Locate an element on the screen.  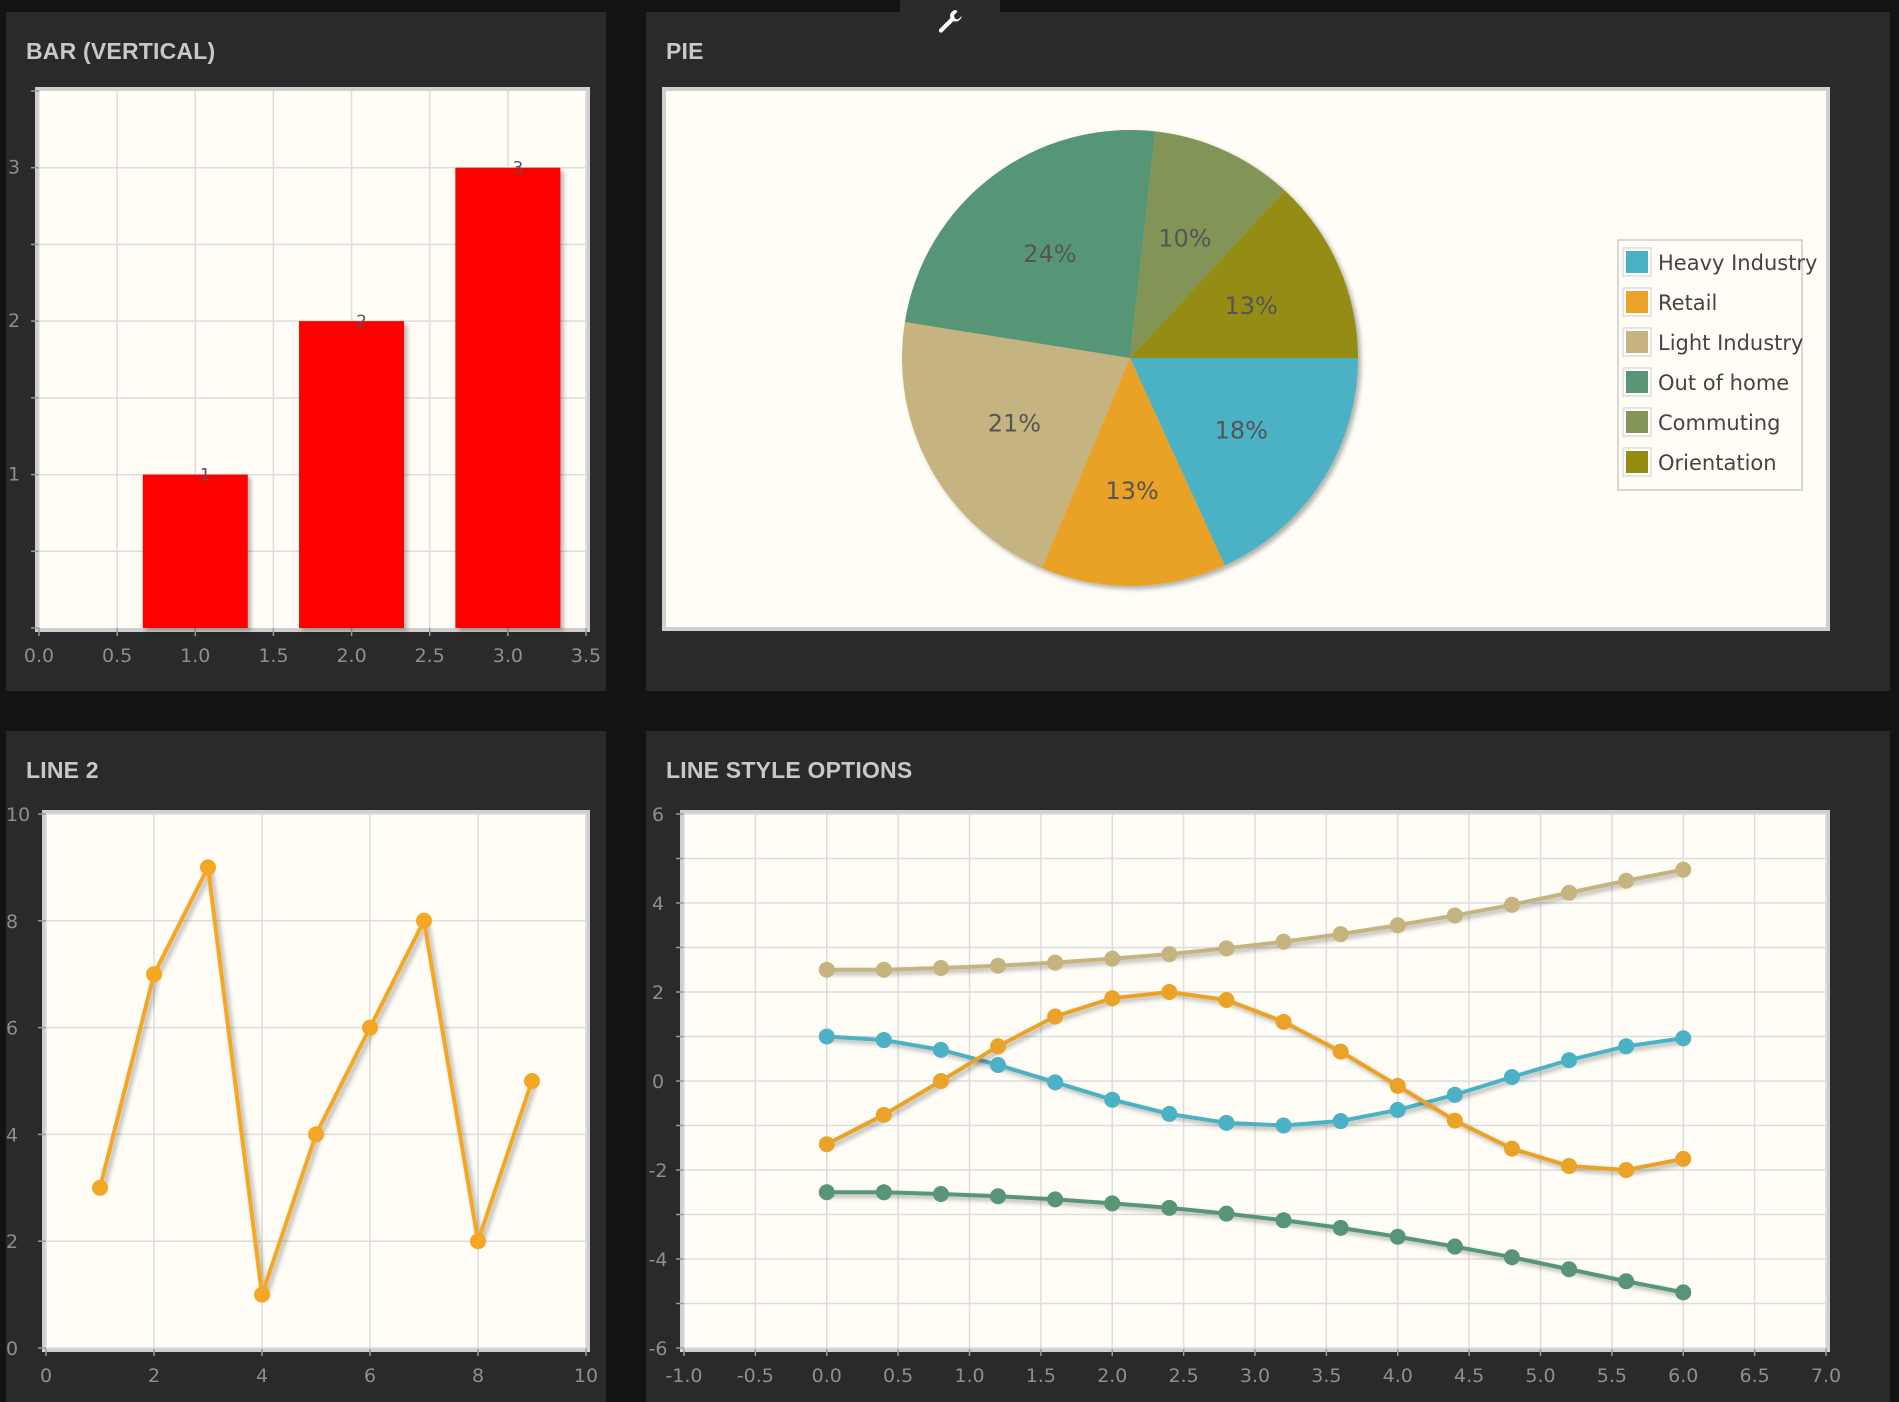
line2-xtick-label: 0 is located at coordinates (46, 1376).